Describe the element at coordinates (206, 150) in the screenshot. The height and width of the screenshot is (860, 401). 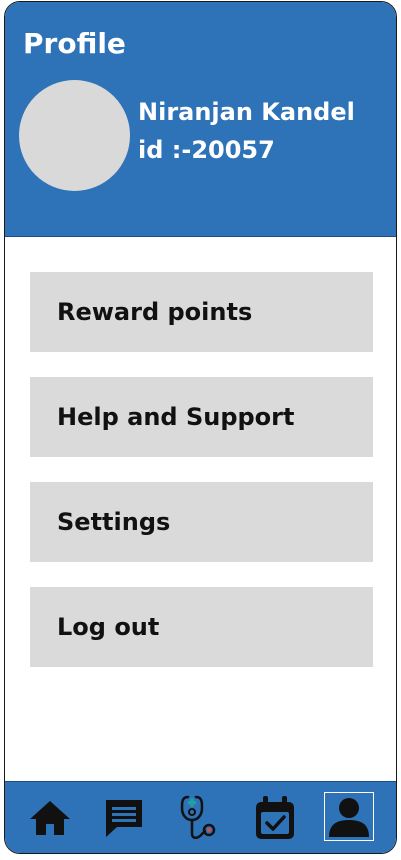
I see `user-id: id :-20057` at that location.